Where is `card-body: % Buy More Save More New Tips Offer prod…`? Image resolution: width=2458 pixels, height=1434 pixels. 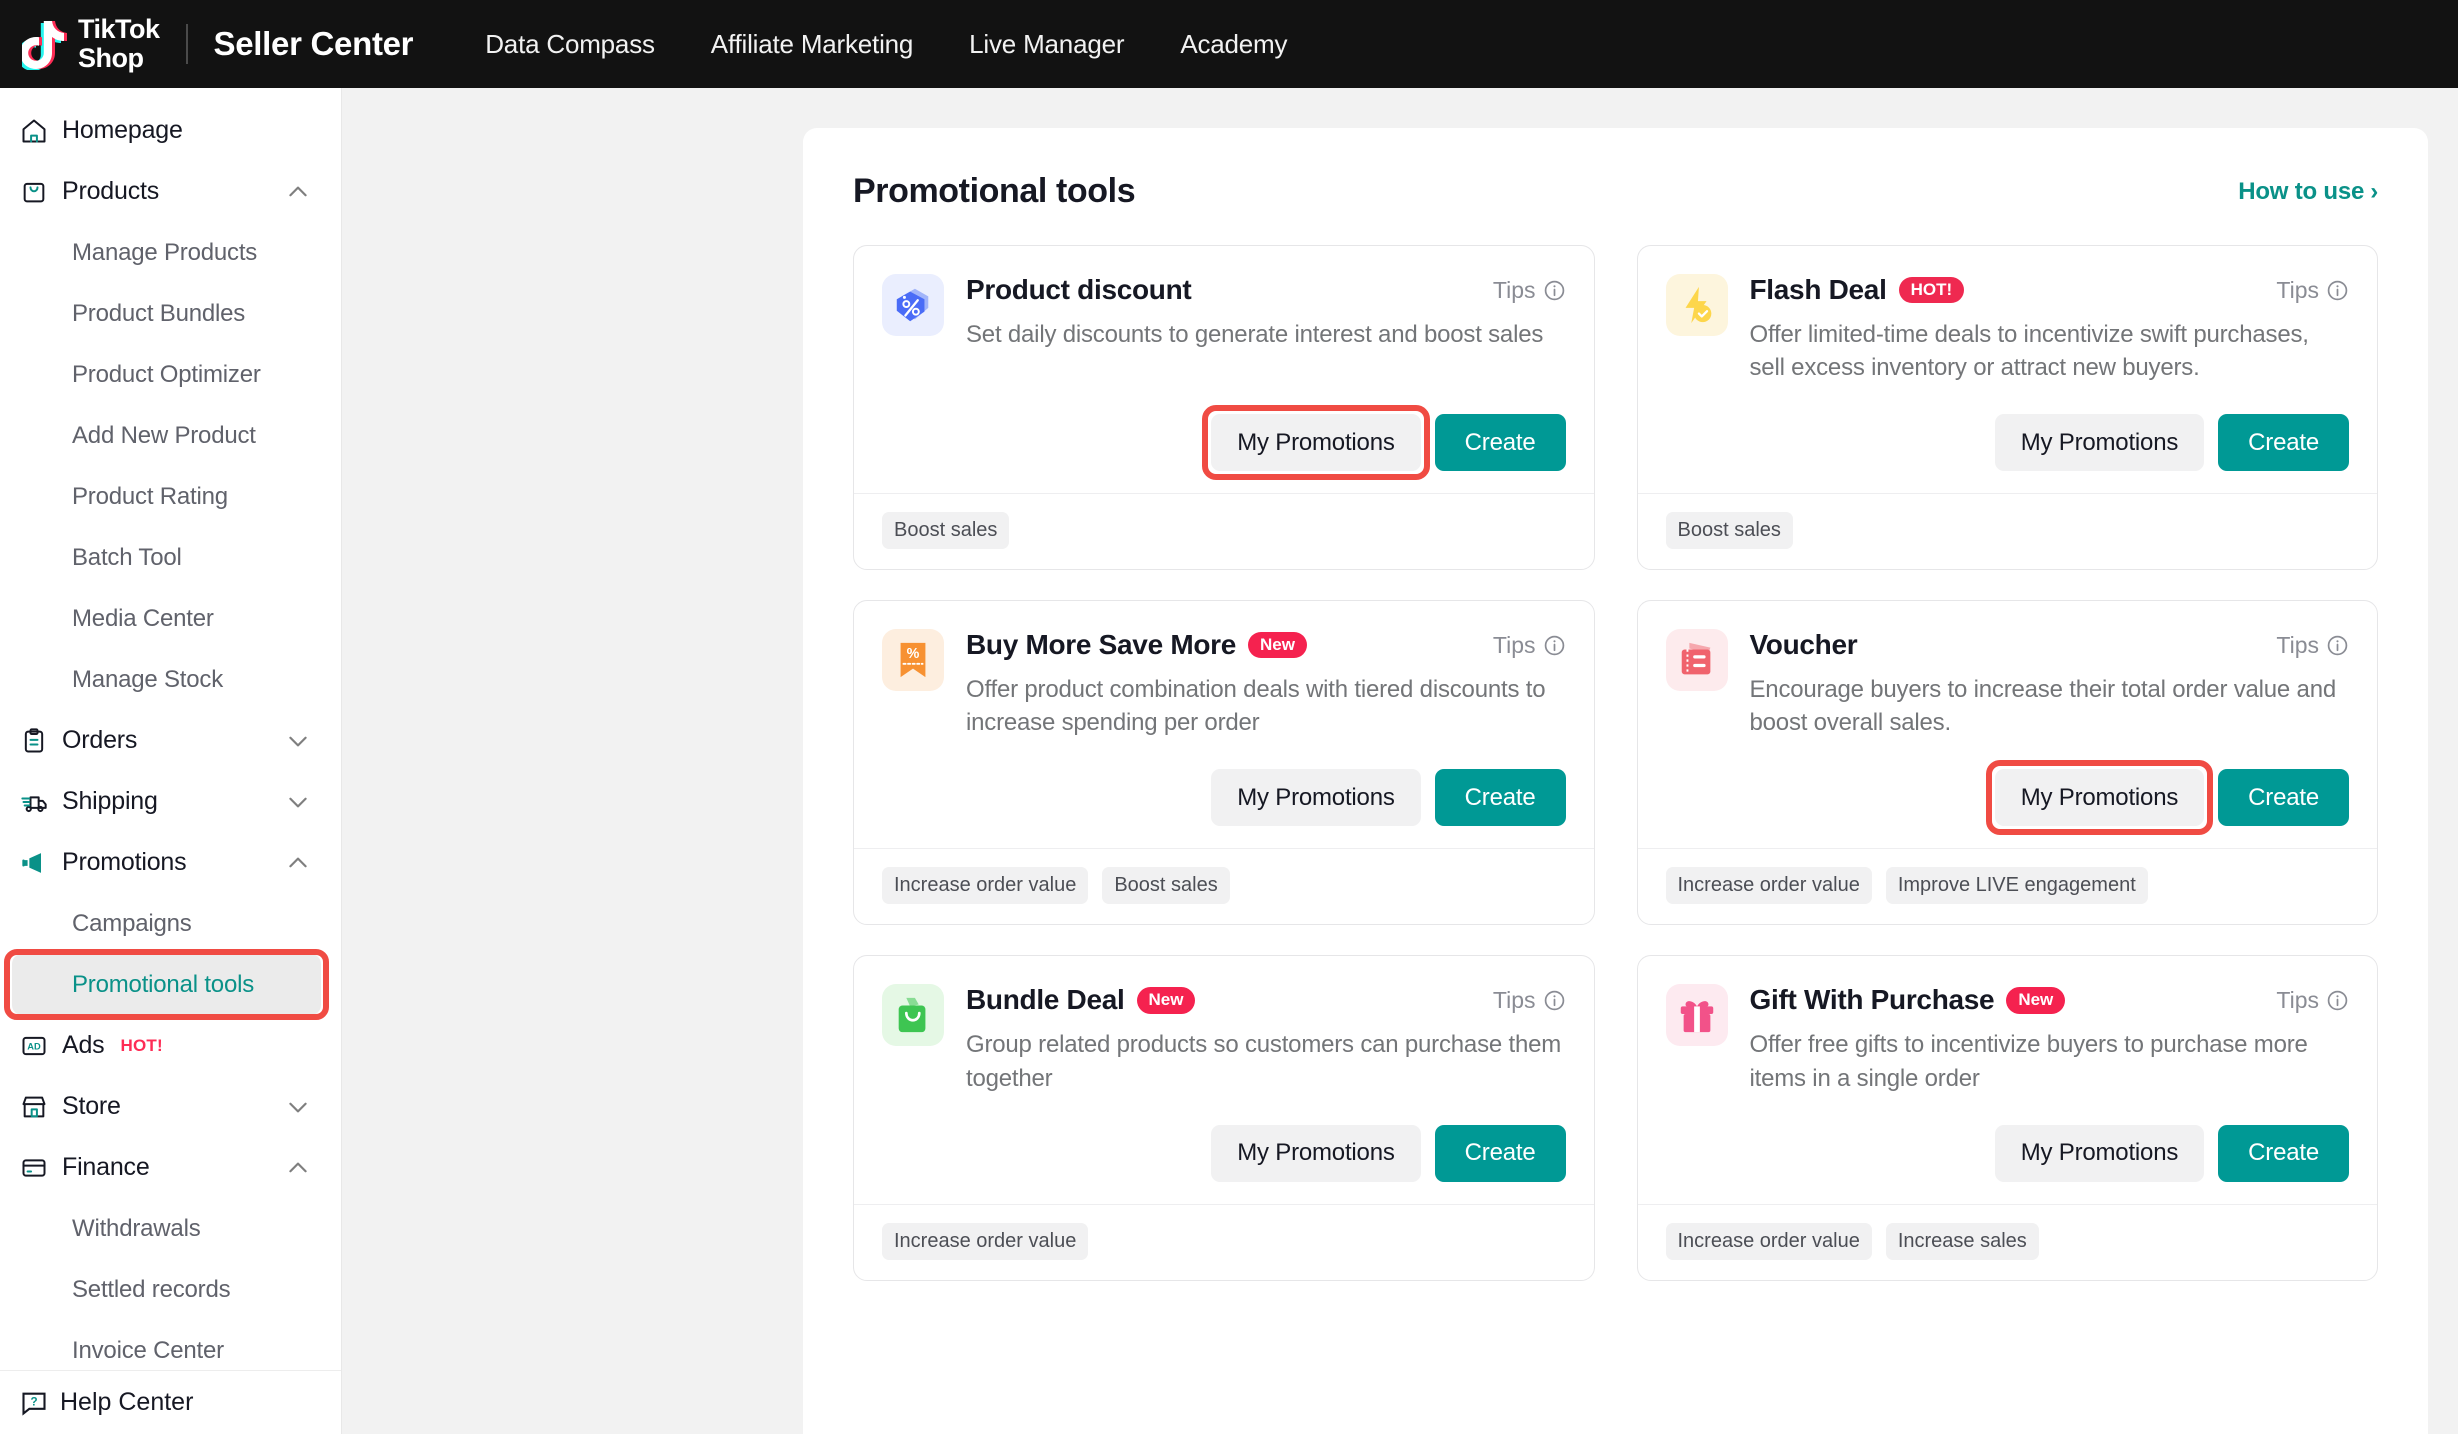 card-body: % Buy More Save More New Tips Offer prod… is located at coordinates (1224, 724).